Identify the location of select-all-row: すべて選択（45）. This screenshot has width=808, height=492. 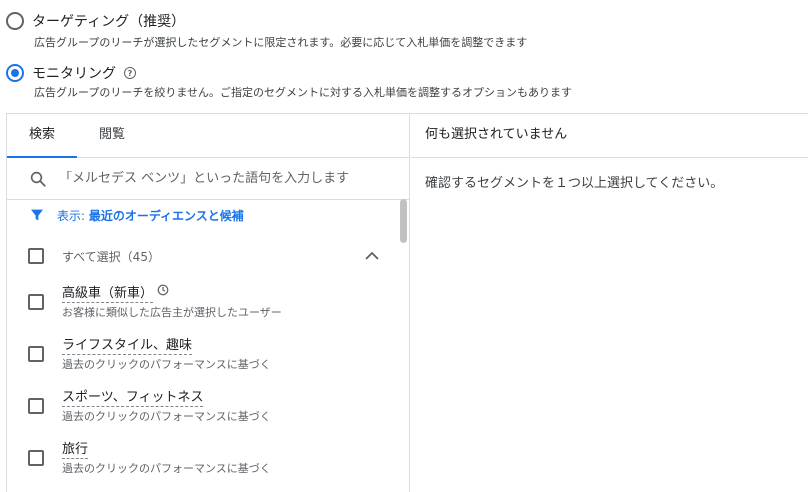
(204, 256).